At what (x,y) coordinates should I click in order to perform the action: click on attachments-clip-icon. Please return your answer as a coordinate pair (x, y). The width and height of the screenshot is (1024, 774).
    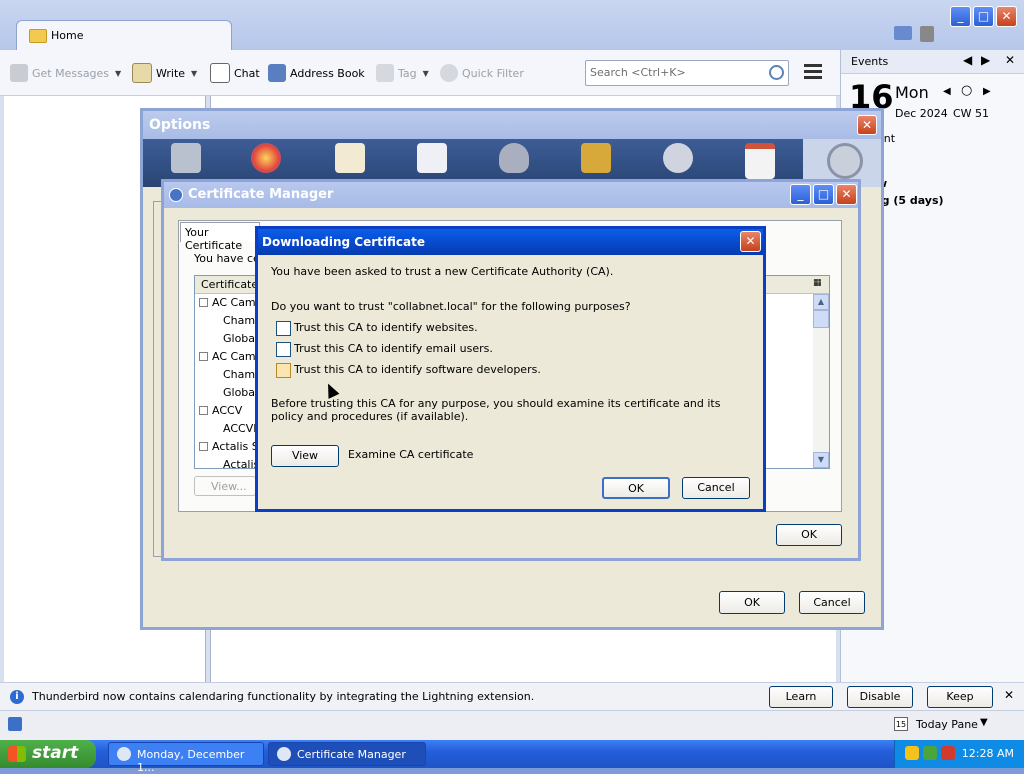
    Looking at the image, I should click on (678, 158).